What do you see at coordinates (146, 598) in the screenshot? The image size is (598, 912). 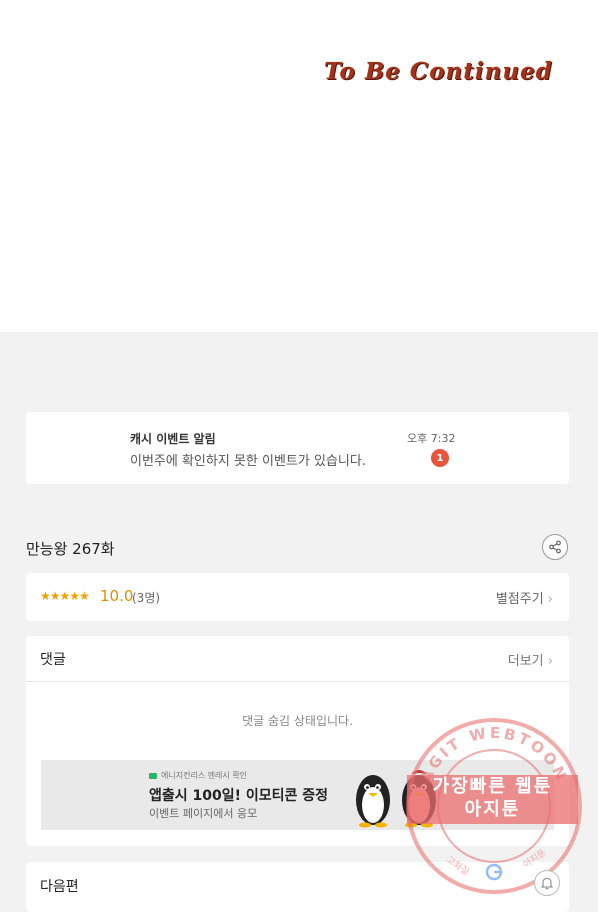 I see `rating-count: (3명)` at bounding box center [146, 598].